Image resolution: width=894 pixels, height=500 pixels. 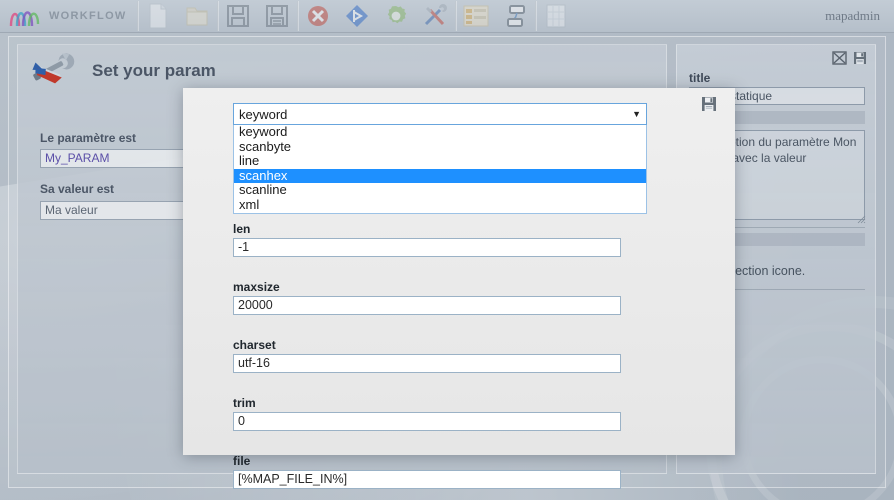 I want to click on field-label: file, so click(x=242, y=461).